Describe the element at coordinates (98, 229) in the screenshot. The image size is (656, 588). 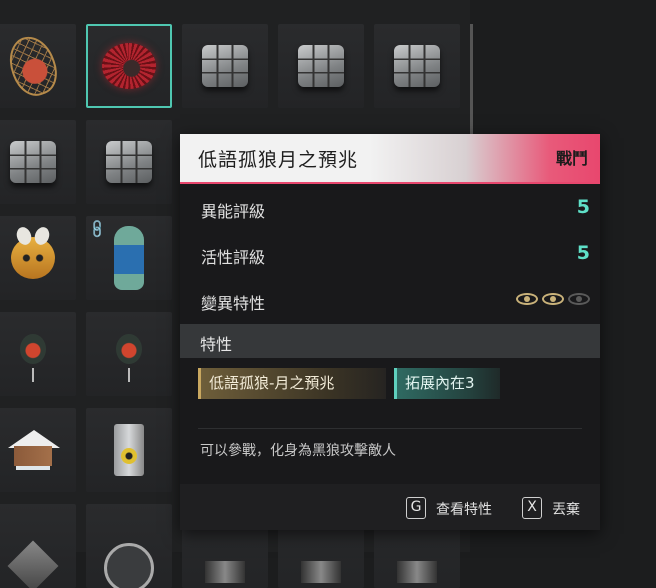
I see `link-icon: 🔗` at that location.